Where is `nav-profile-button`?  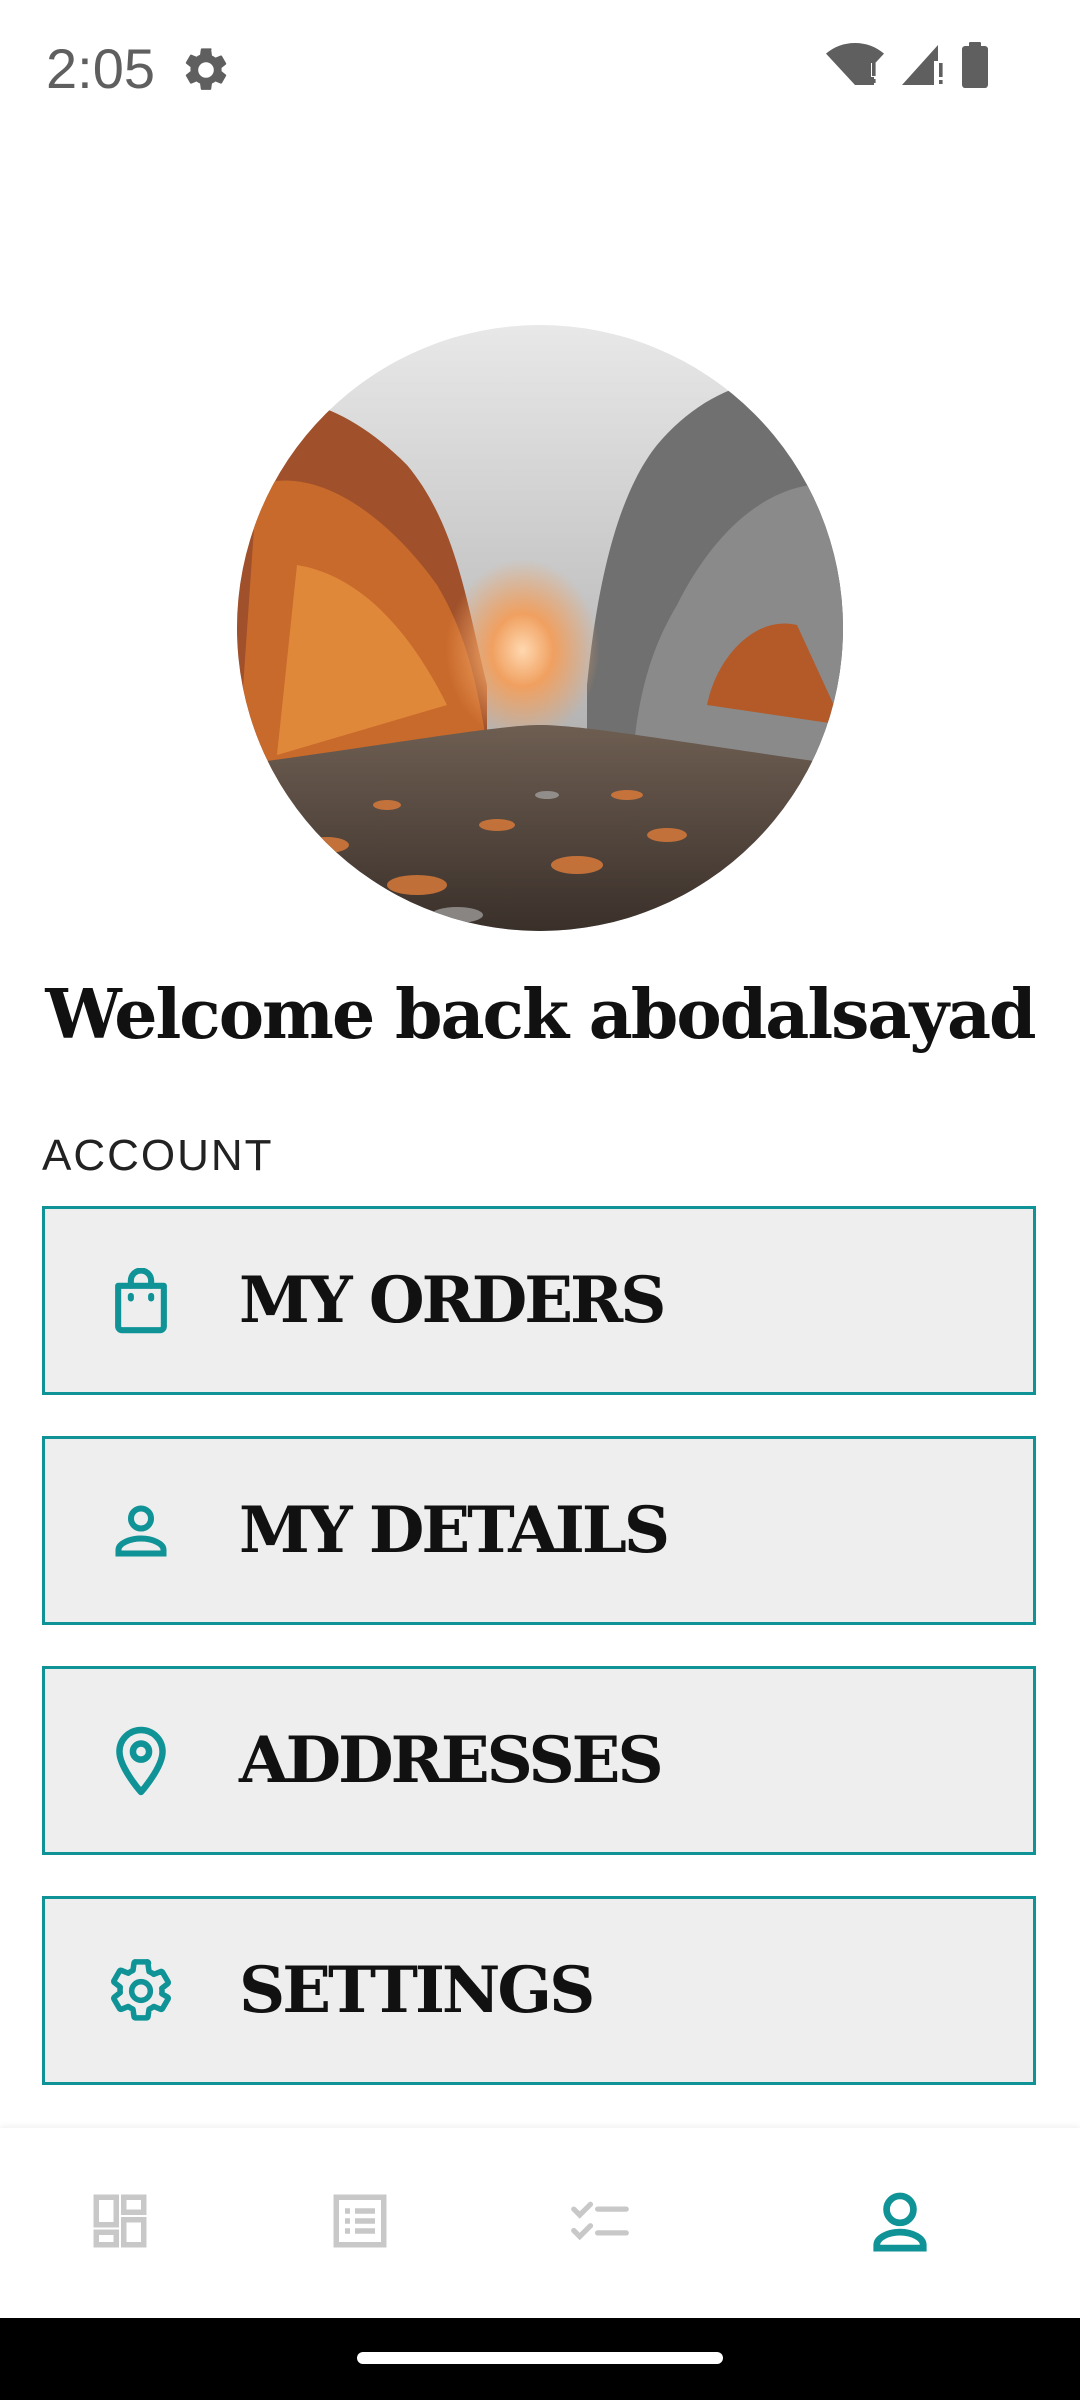
nav-profile-button is located at coordinates (900, 2223).